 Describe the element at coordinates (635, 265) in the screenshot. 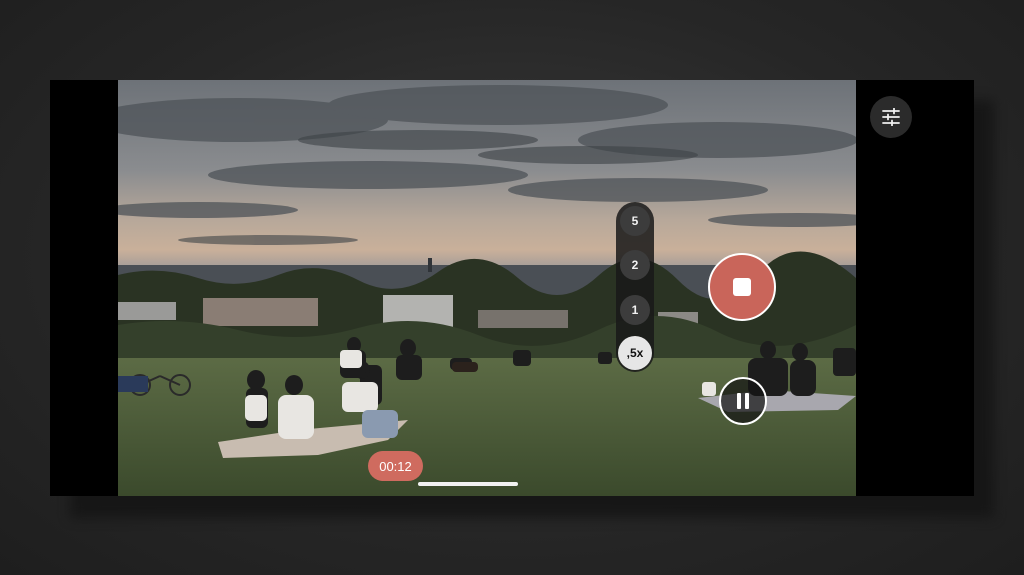

I see `zoom-2x-button: 2` at that location.